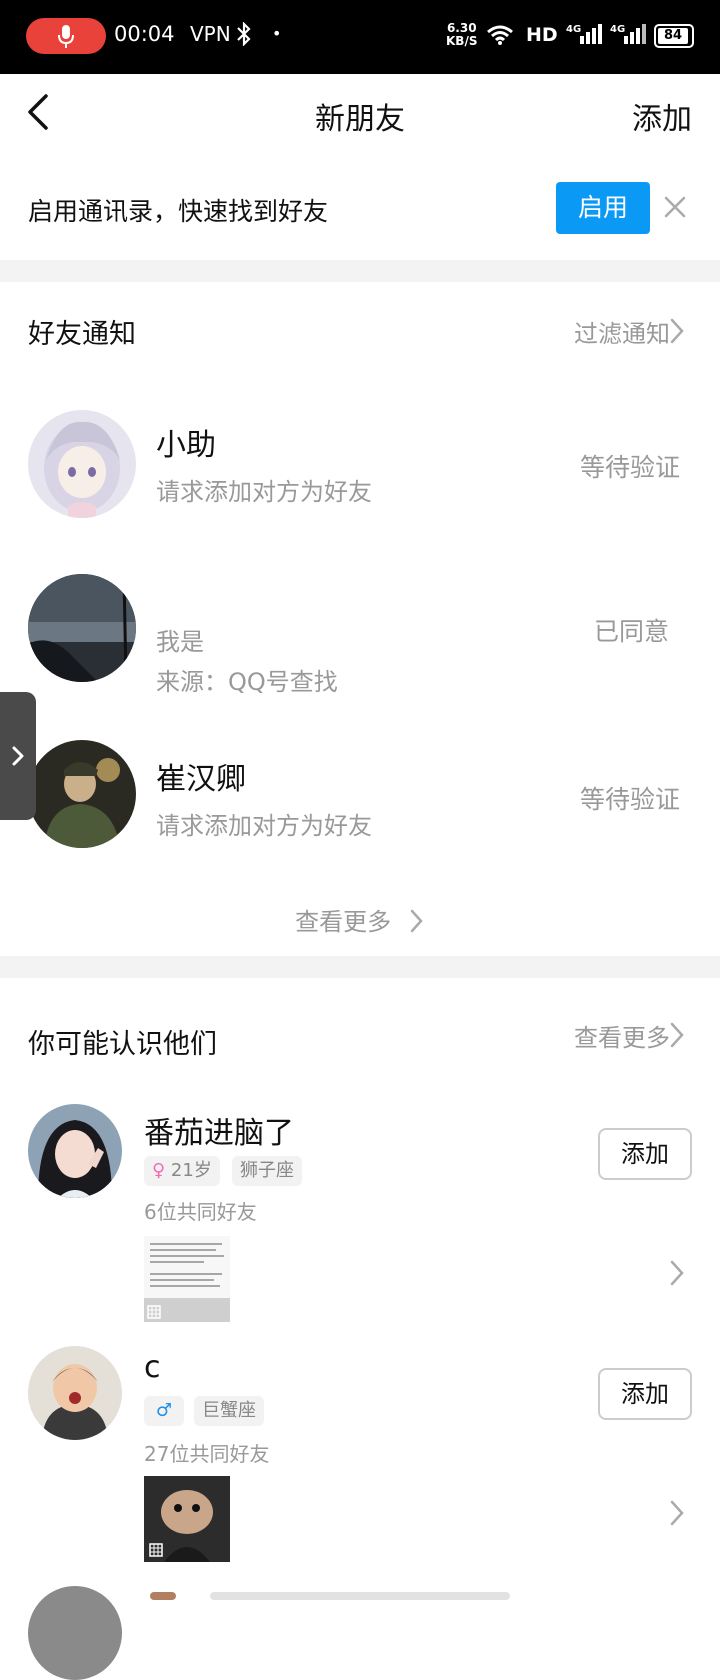  What do you see at coordinates (675, 207) in the screenshot?
I see `close-icon` at bounding box center [675, 207].